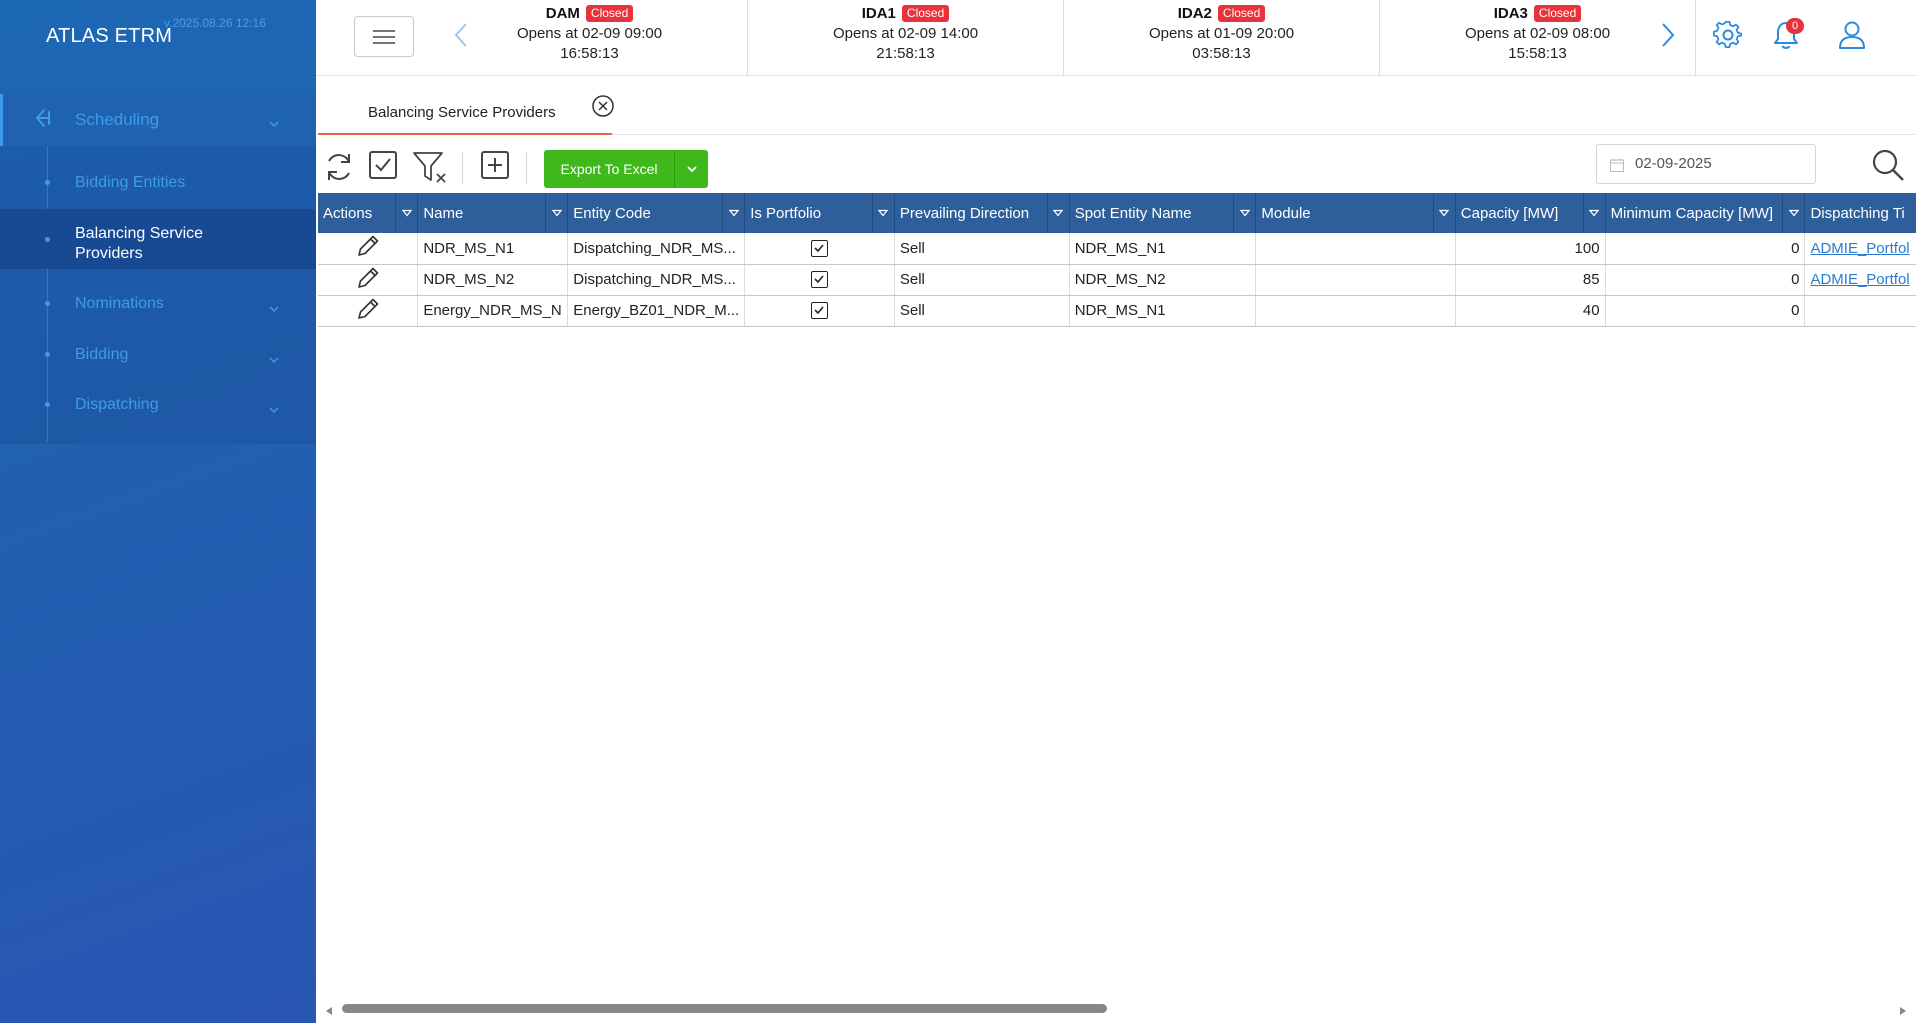 The image size is (1916, 1023). Describe the element at coordinates (339, 167) in the screenshot. I see `refresh-icon` at that location.